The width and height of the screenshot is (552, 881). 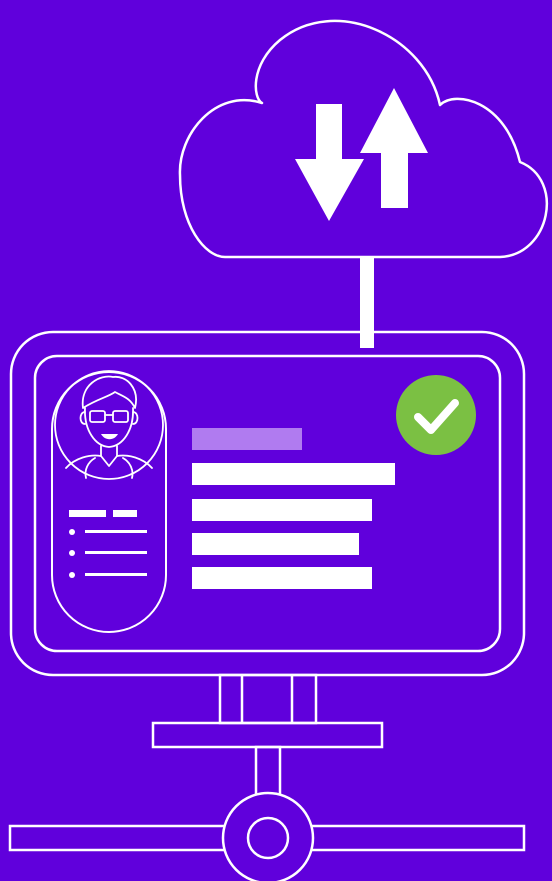 What do you see at coordinates (247, 439) in the screenshot?
I see `record-title-bar` at bounding box center [247, 439].